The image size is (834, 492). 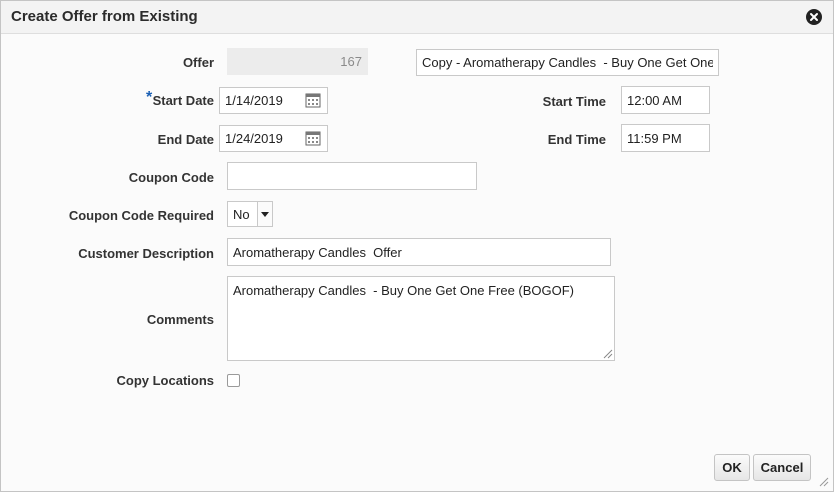 What do you see at coordinates (185, 139) in the screenshot?
I see `end-date-label: End Date` at bounding box center [185, 139].